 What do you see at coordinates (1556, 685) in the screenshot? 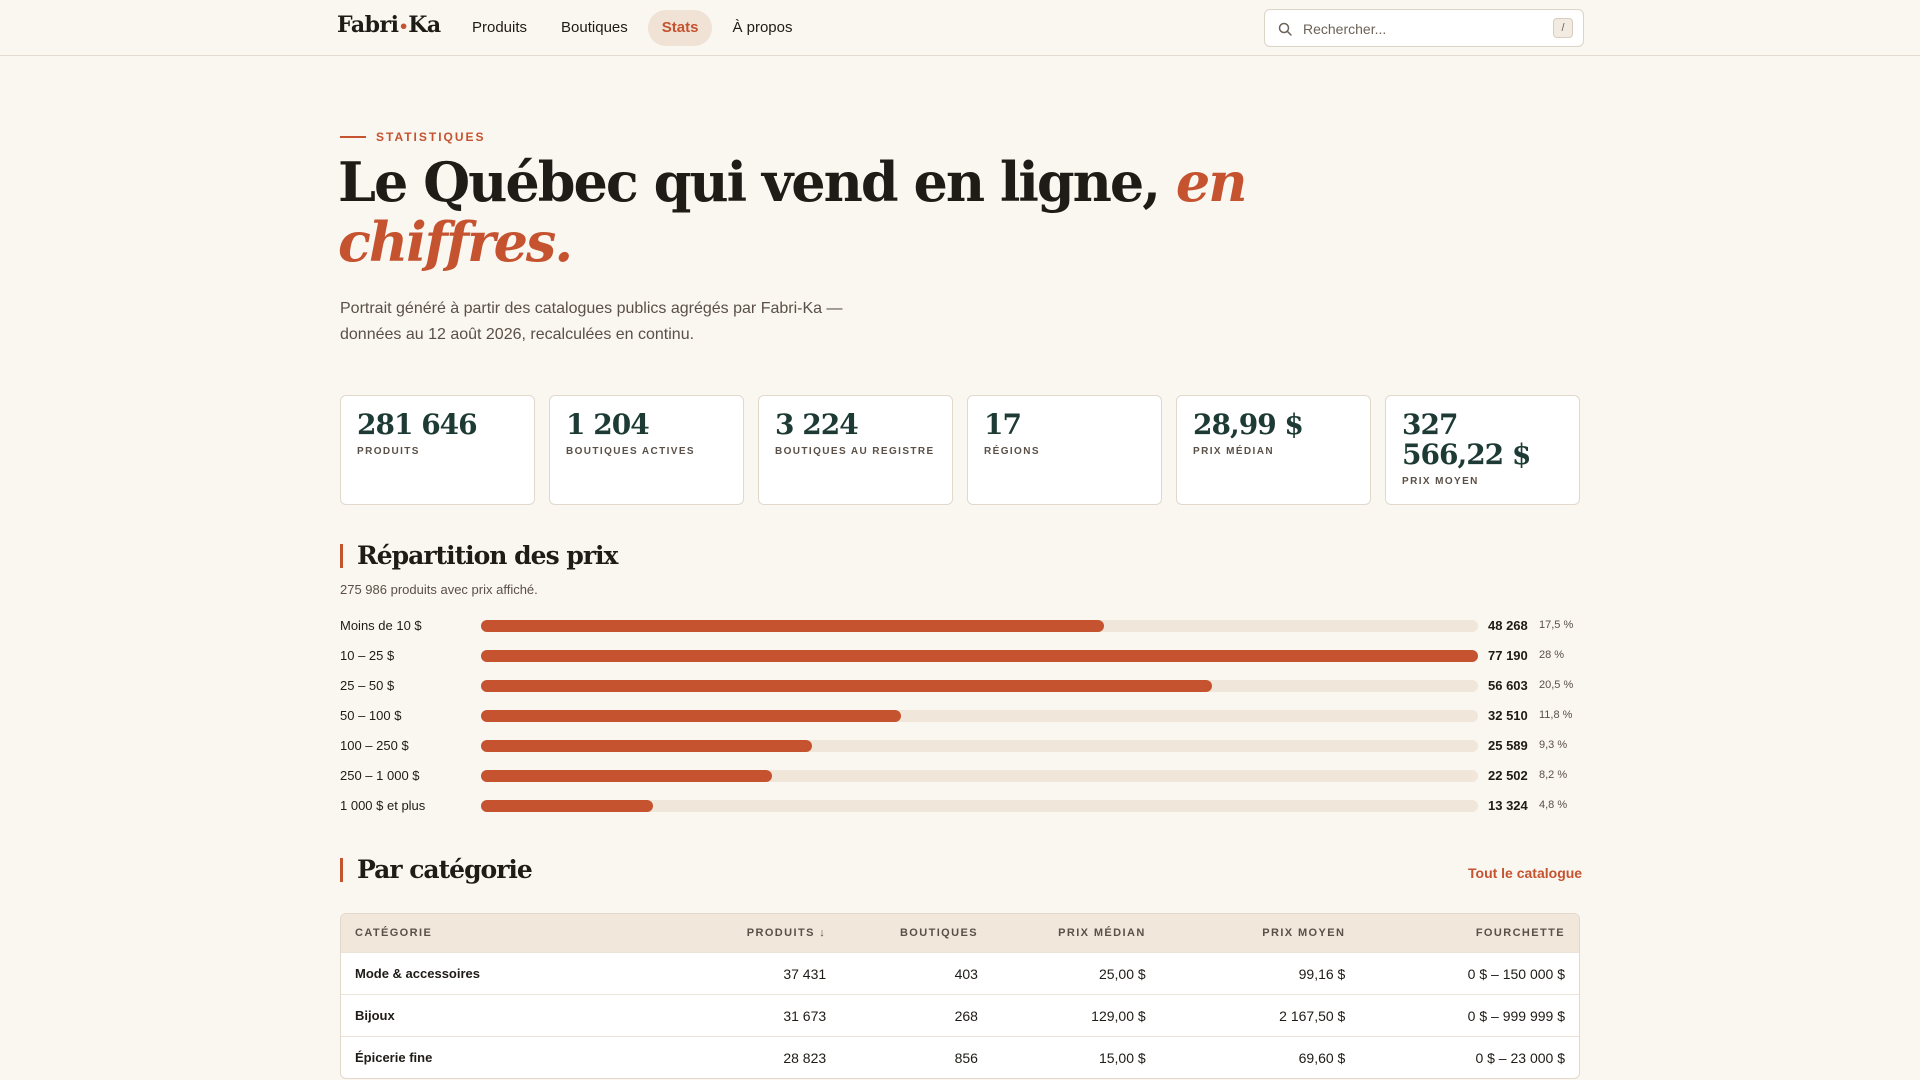
I see `distribution-percent: 20,5 %` at bounding box center [1556, 685].